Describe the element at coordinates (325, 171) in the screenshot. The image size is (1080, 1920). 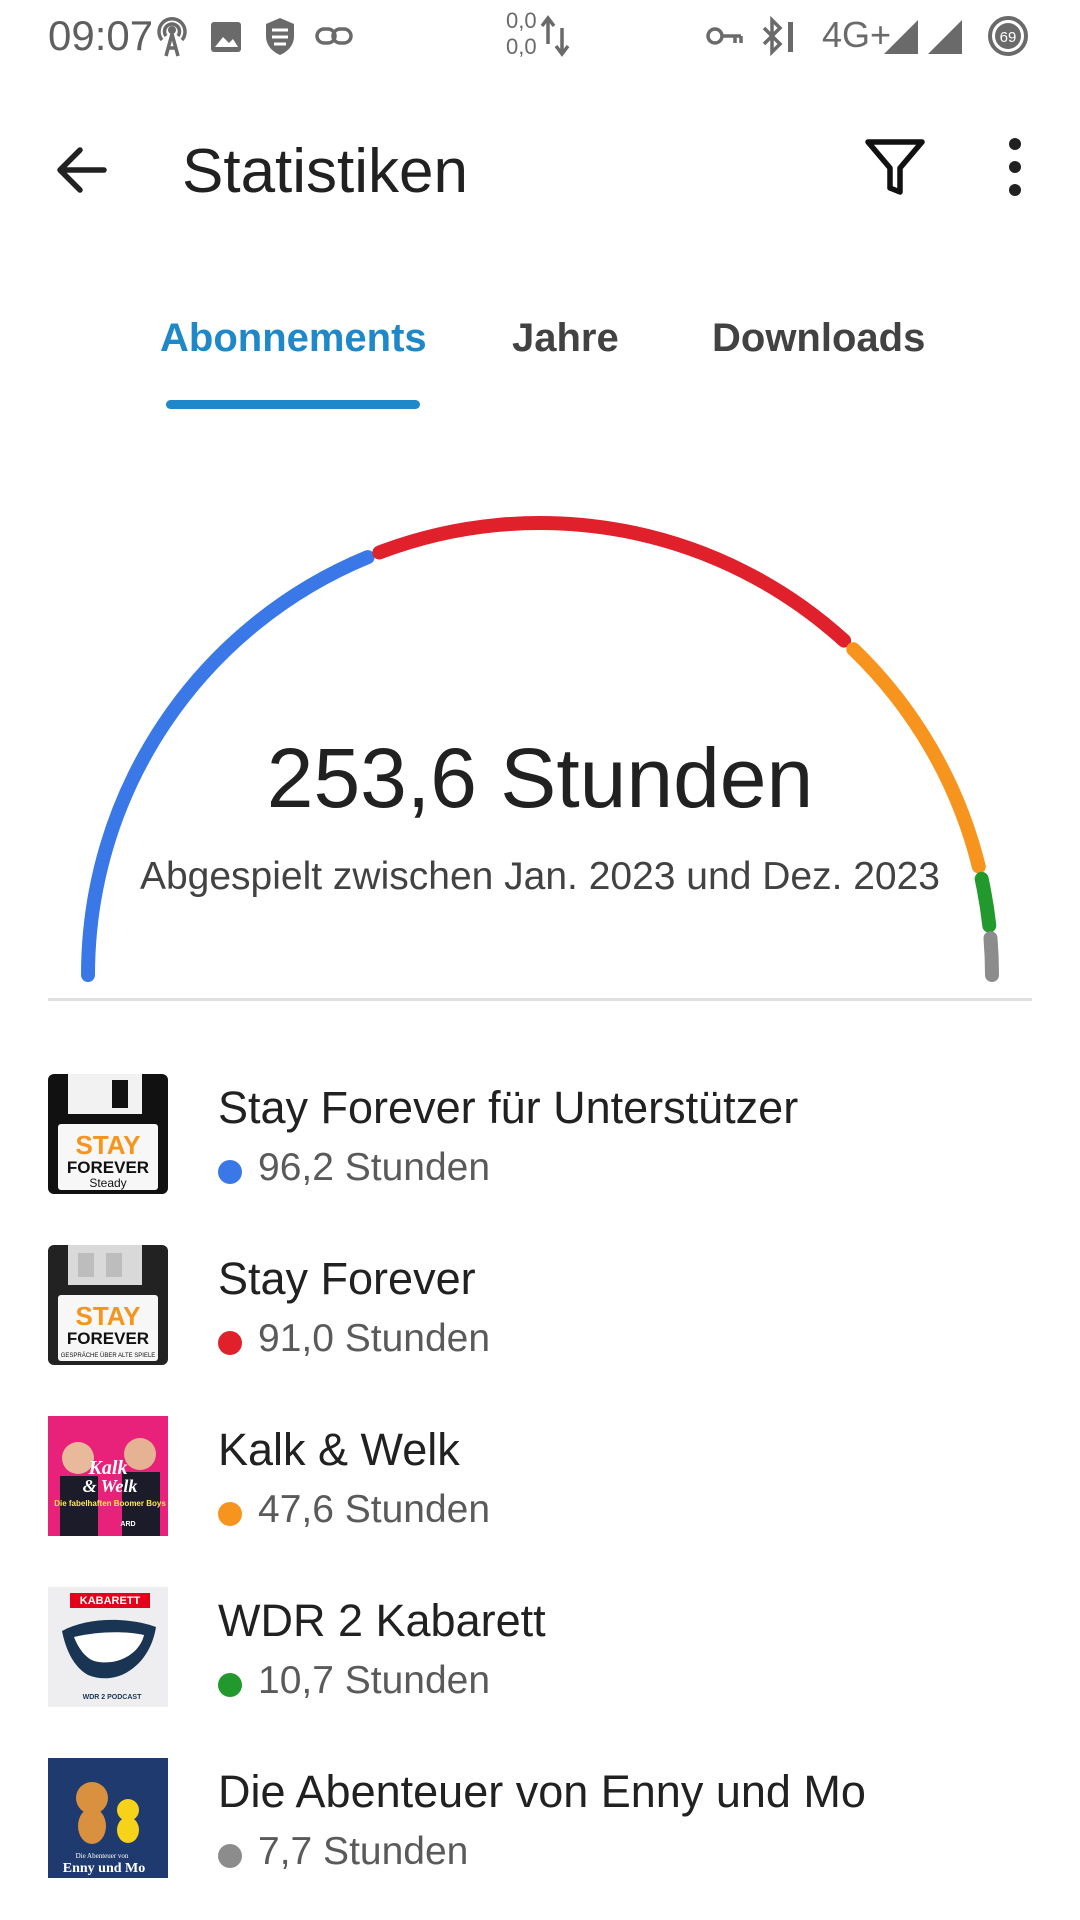
I see `page-title: Statistiken` at that location.